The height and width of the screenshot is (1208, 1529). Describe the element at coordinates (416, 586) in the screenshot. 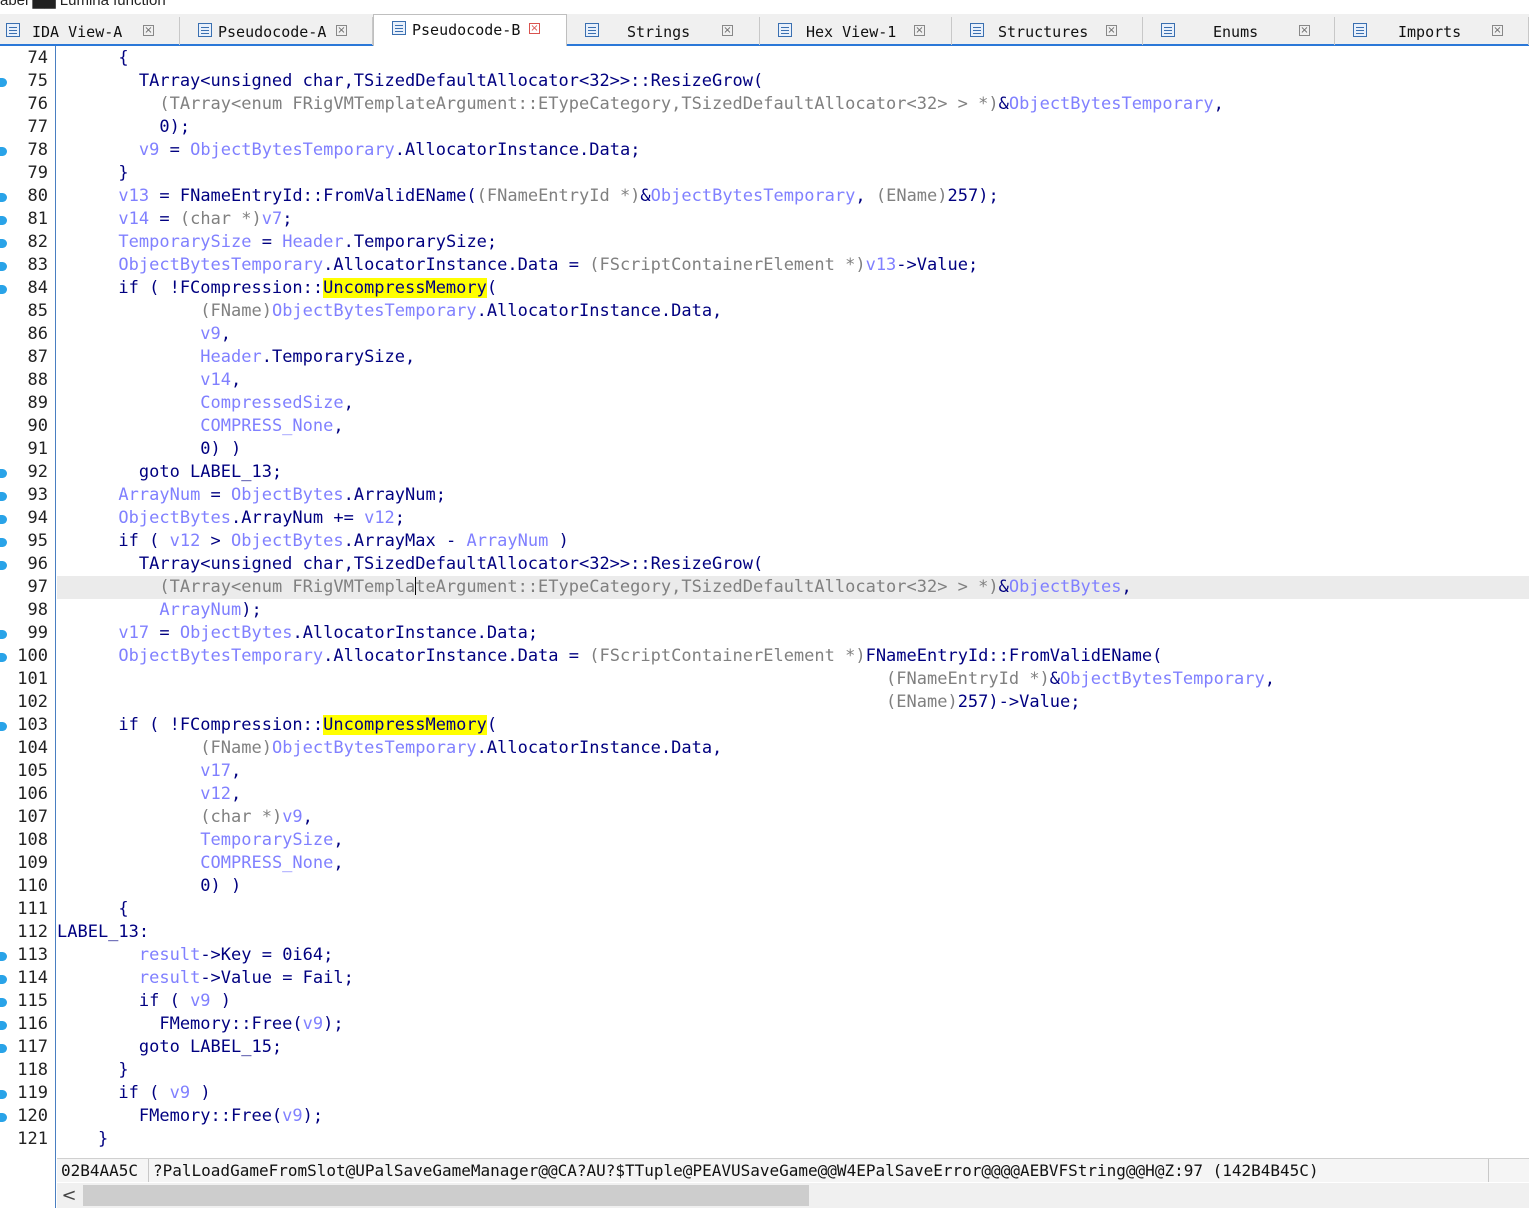

I see `text-caret` at that location.